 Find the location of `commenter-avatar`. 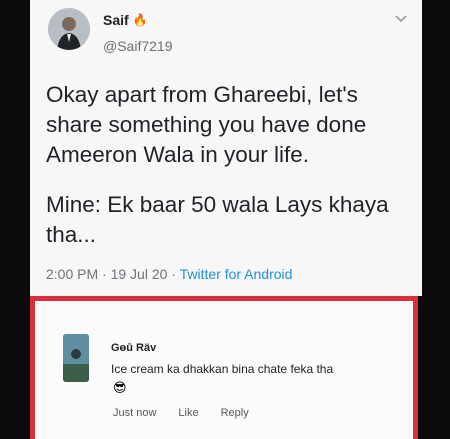

commenter-avatar is located at coordinates (76, 358).